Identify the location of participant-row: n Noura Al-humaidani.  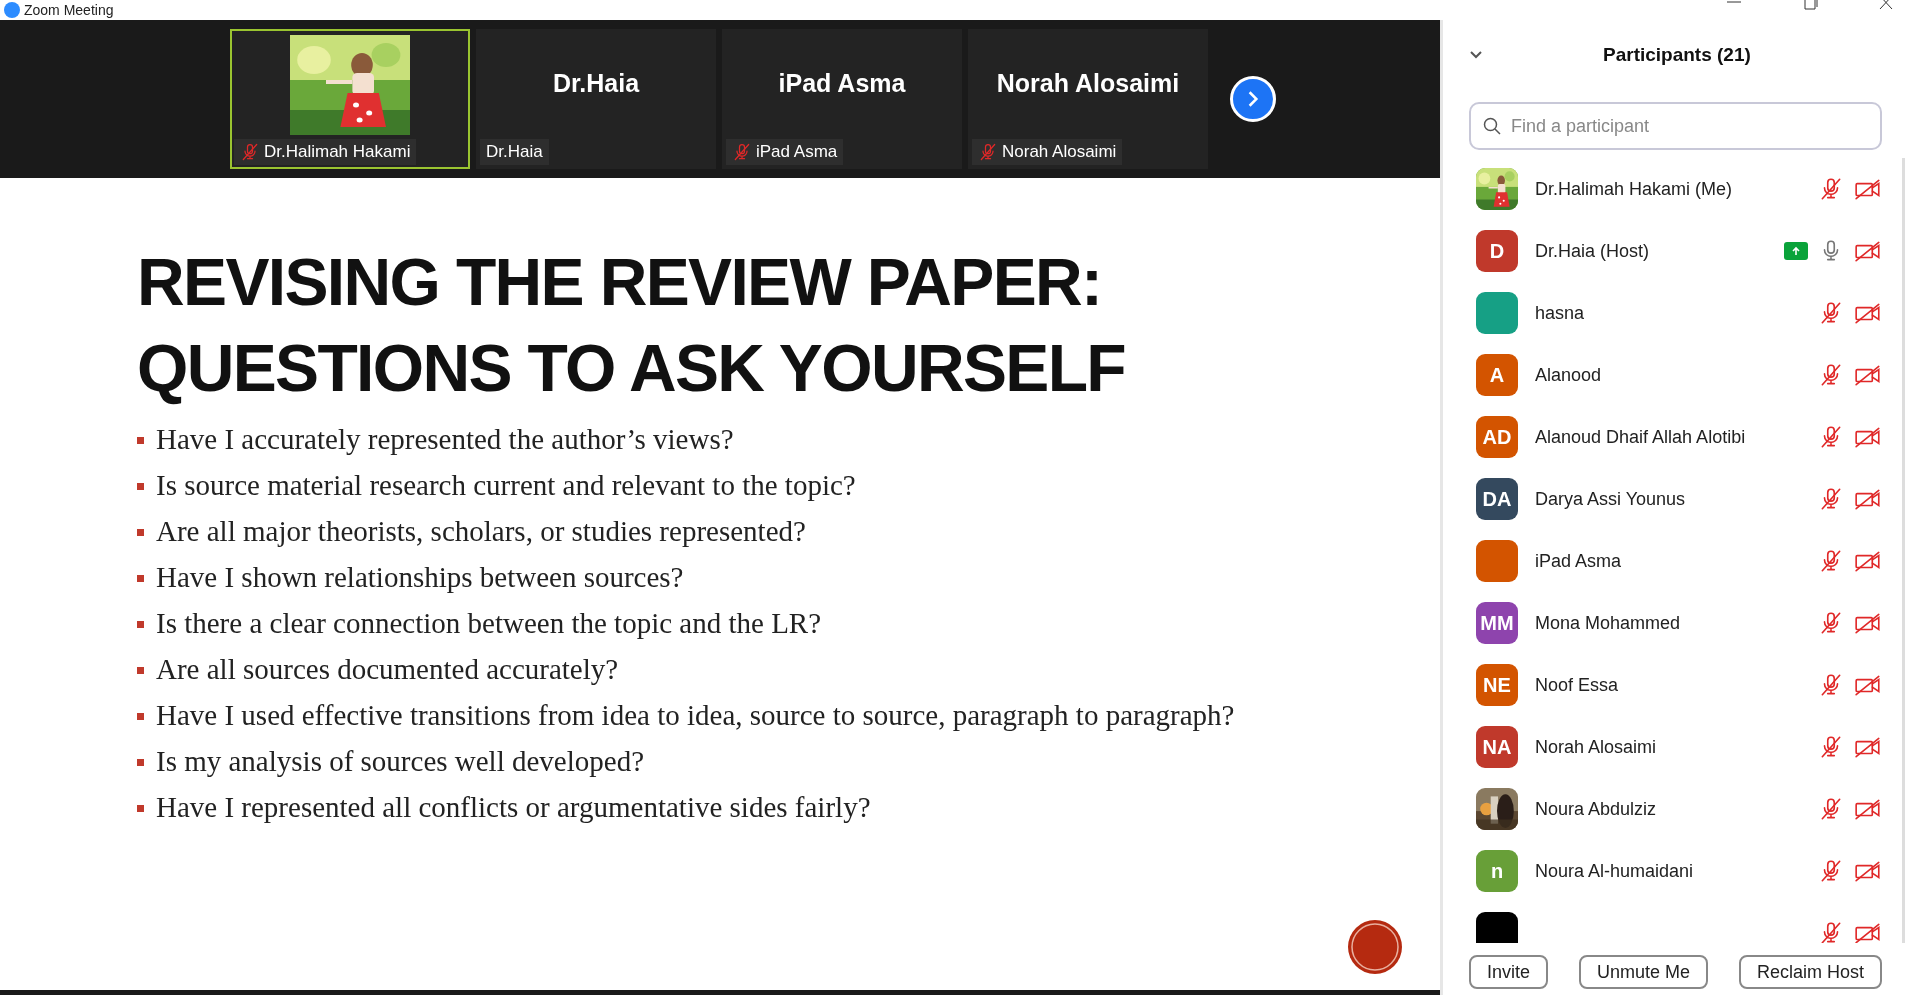
(1672, 871).